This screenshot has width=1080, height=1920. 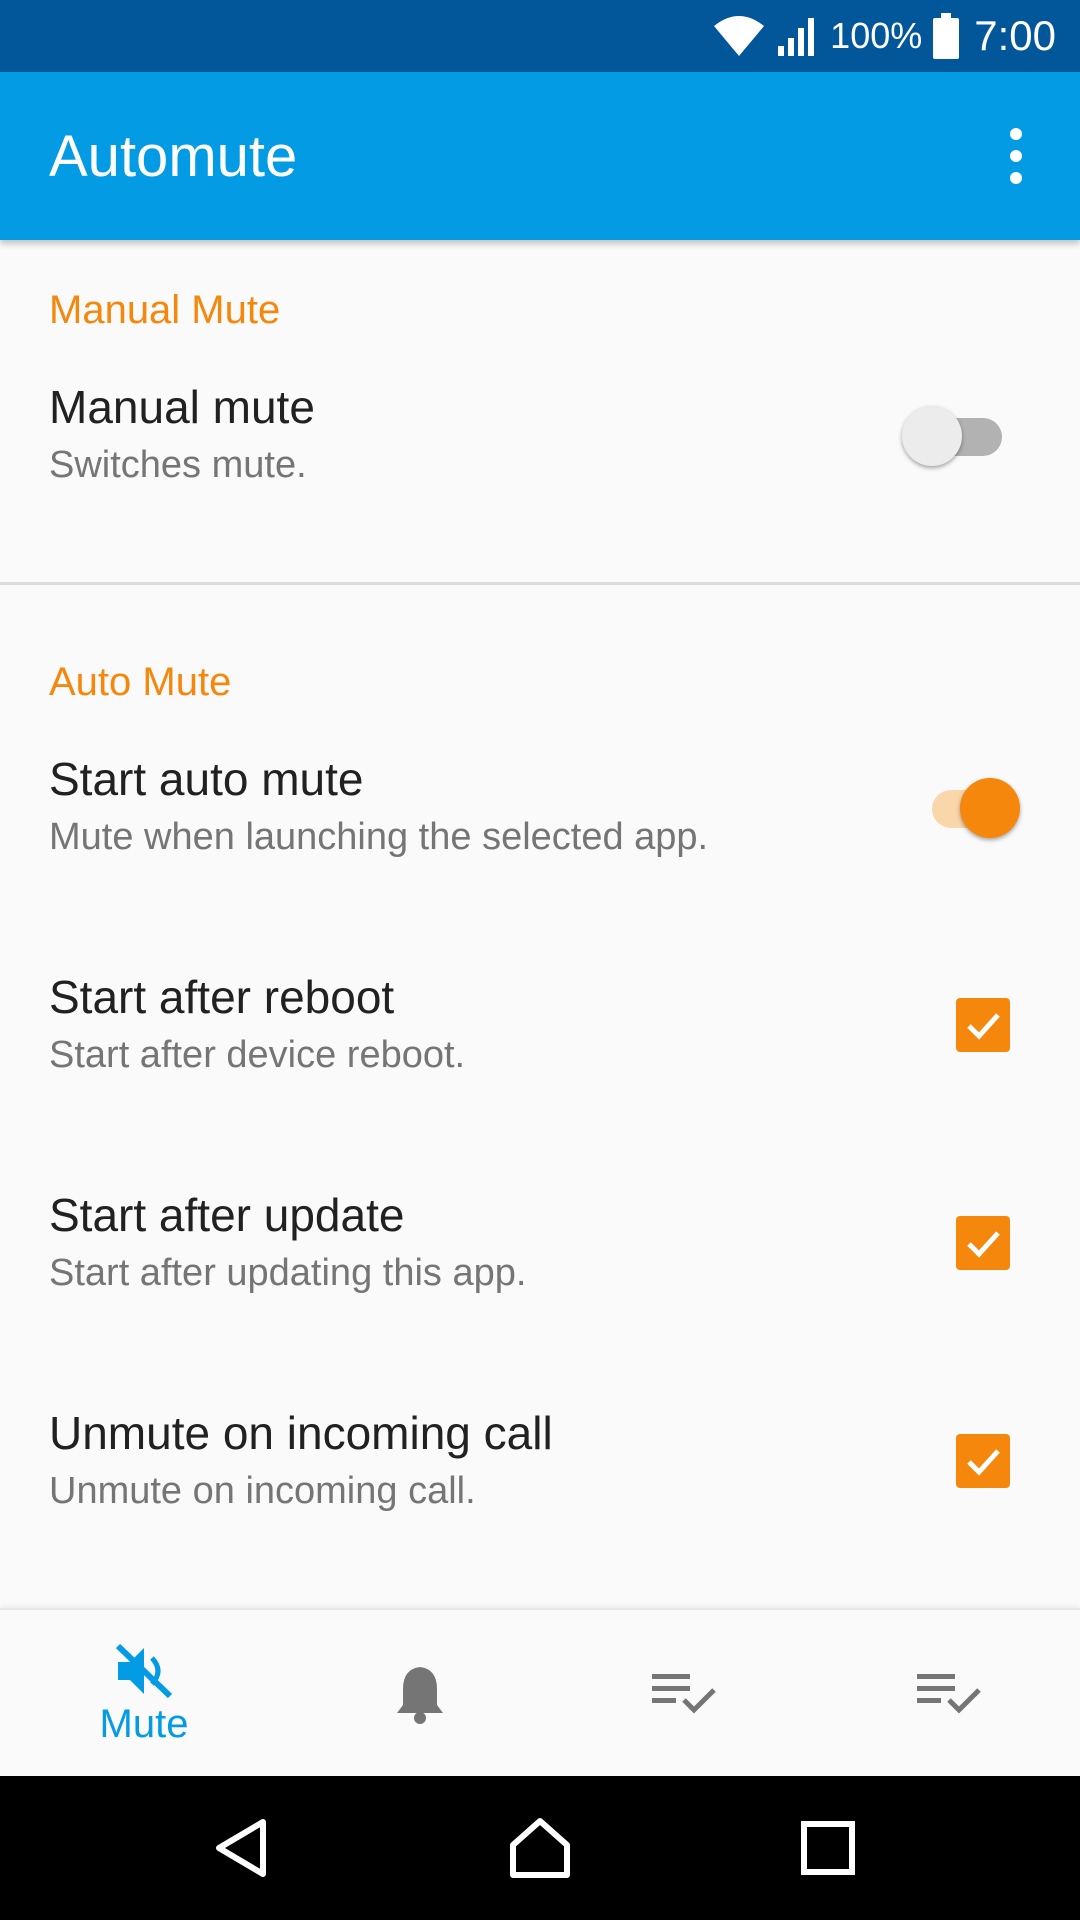 I want to click on clock: 7:00, so click(x=1015, y=35).